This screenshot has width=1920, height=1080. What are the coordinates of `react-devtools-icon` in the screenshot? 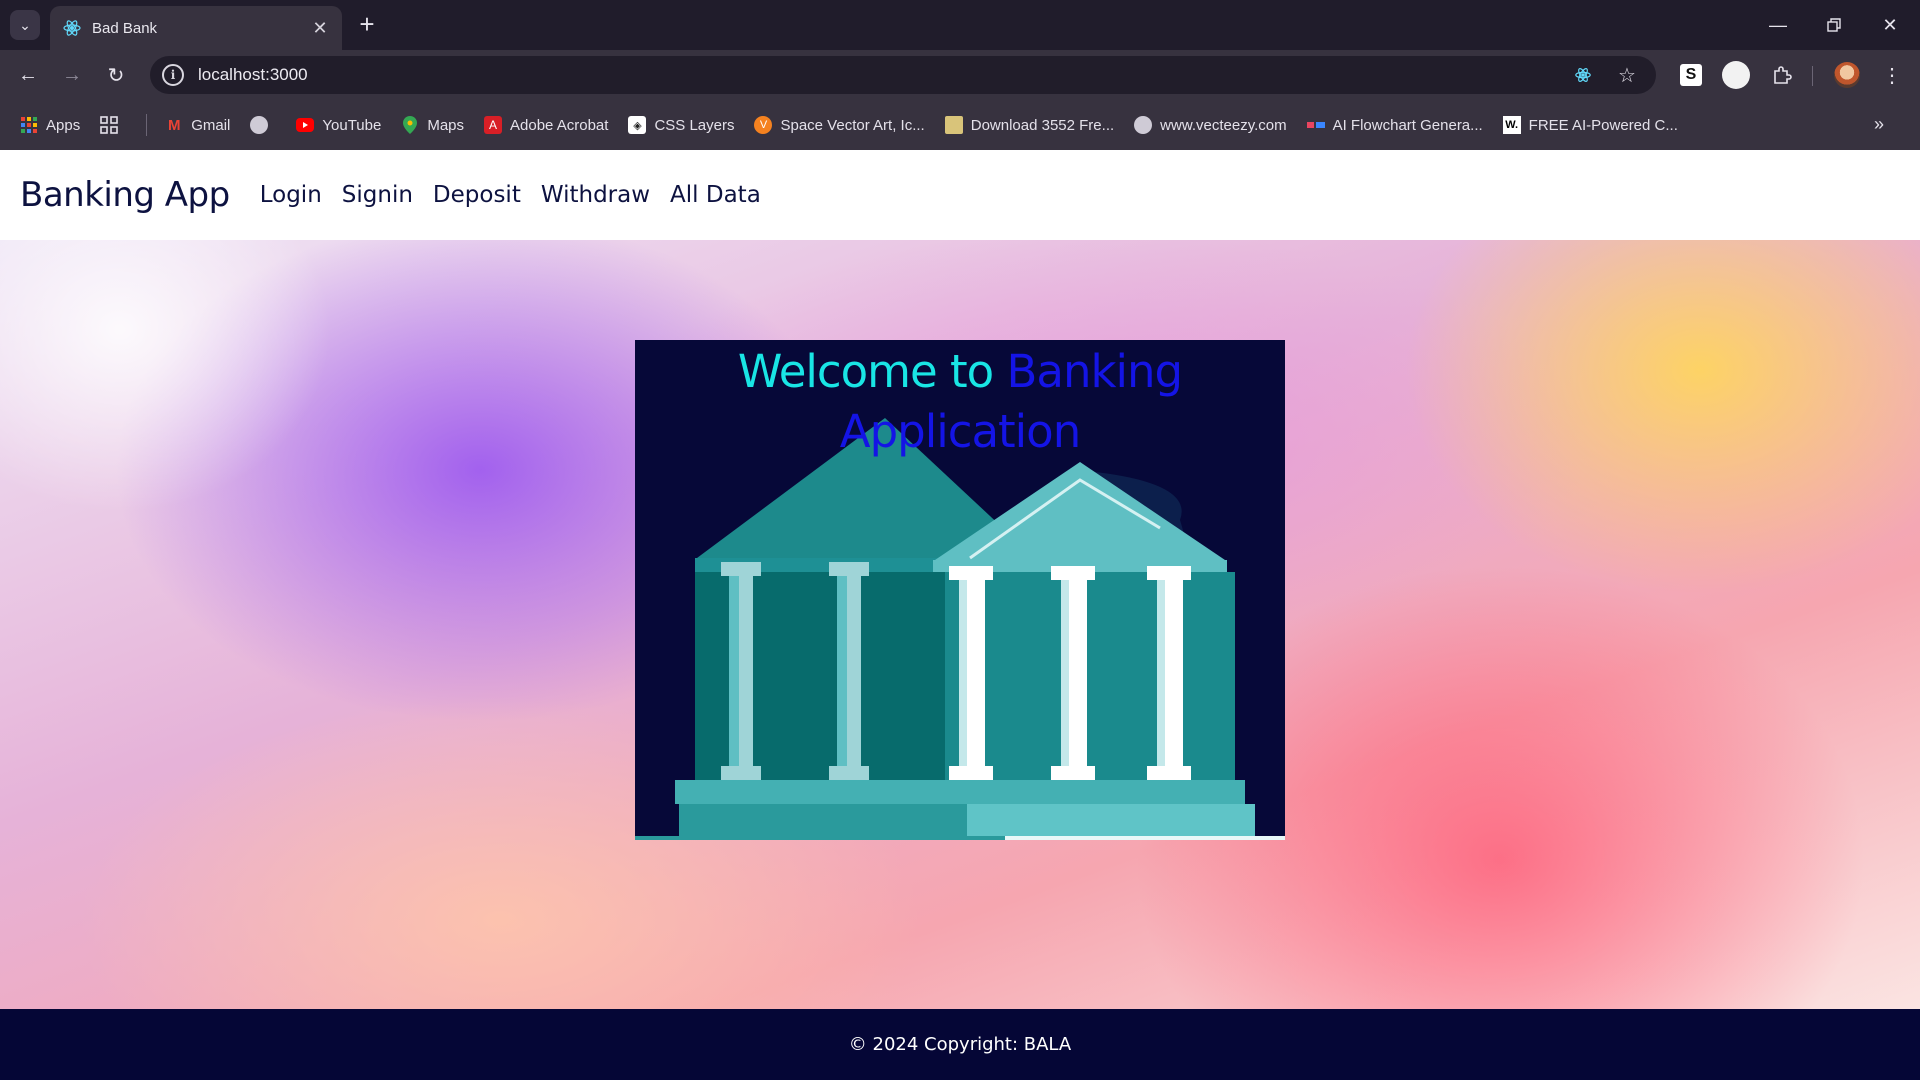 It's located at (1583, 75).